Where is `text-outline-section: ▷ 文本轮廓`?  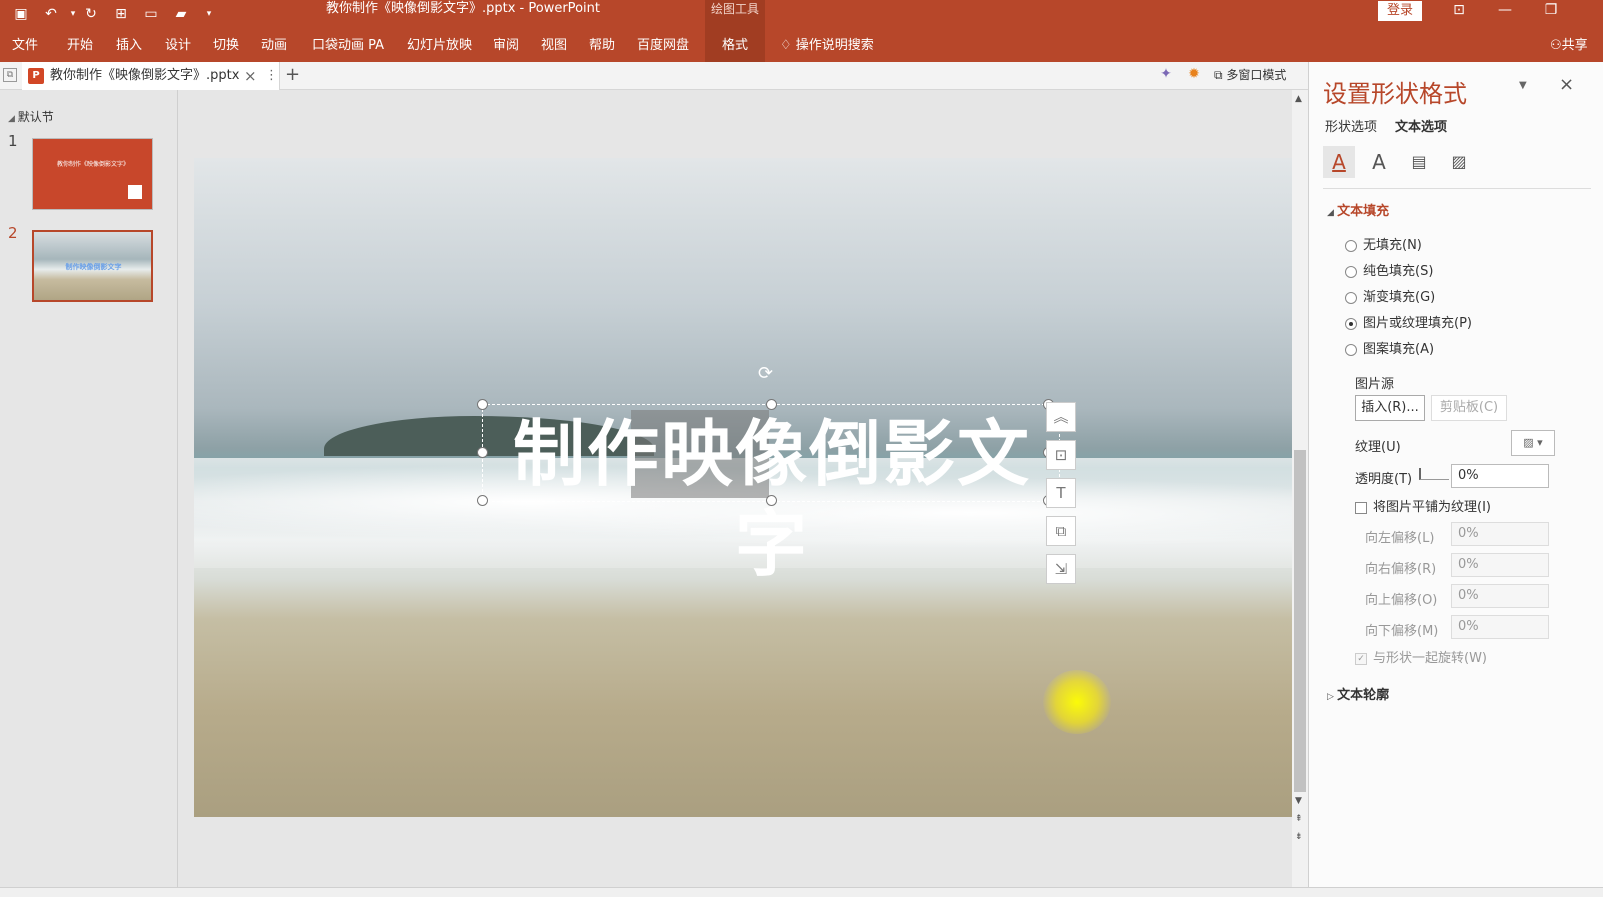 text-outline-section: ▷ 文本轮廓 is located at coordinates (1358, 693).